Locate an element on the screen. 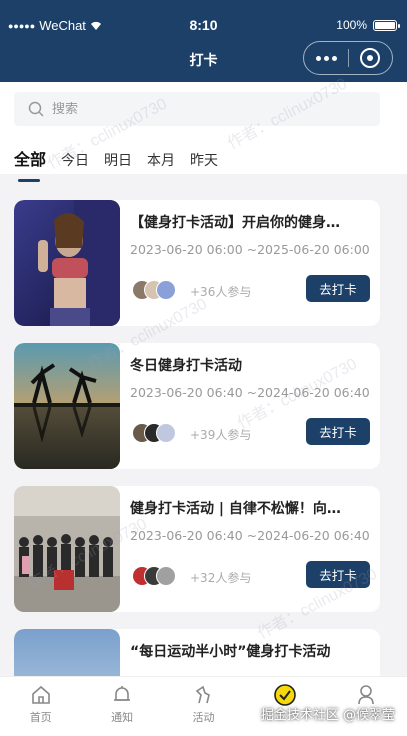 The height and width of the screenshot is (736, 407). search-icon is located at coordinates (36, 109).